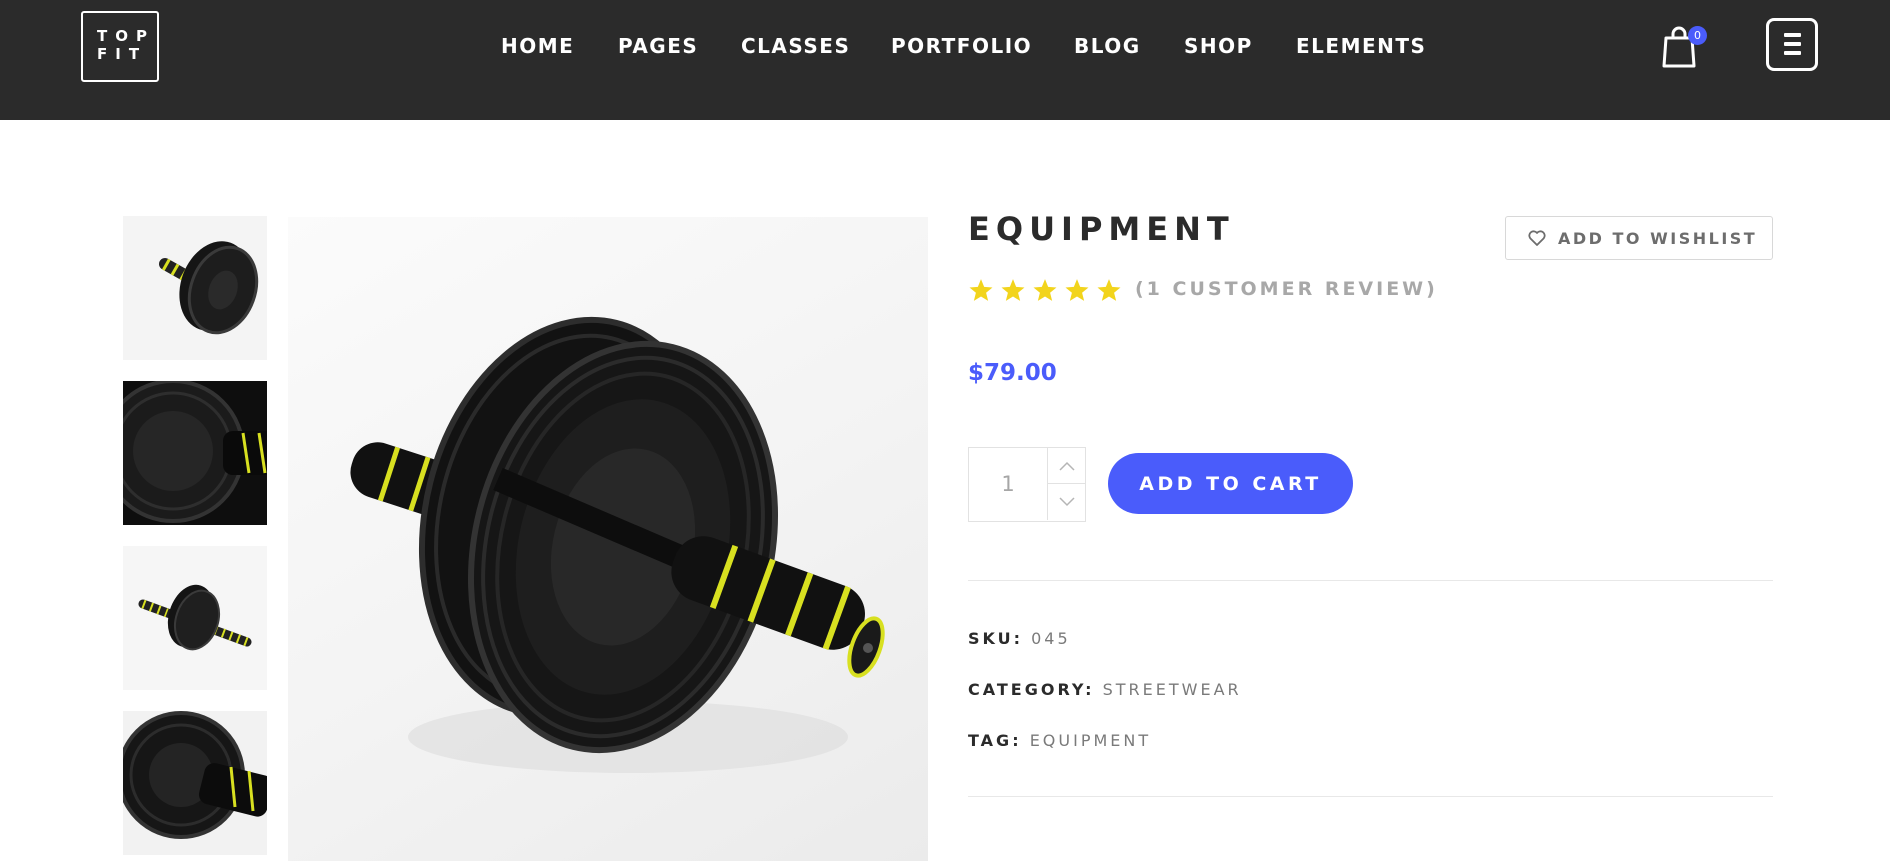  Describe the element at coordinates (1230, 483) in the screenshot. I see `add-to-cart-button: ADD TO CART` at that location.